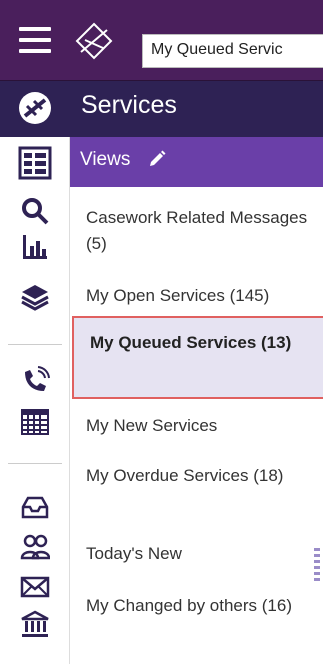 The height and width of the screenshot is (664, 323). Describe the element at coordinates (105, 159) in the screenshot. I see `views-label: Views` at that location.